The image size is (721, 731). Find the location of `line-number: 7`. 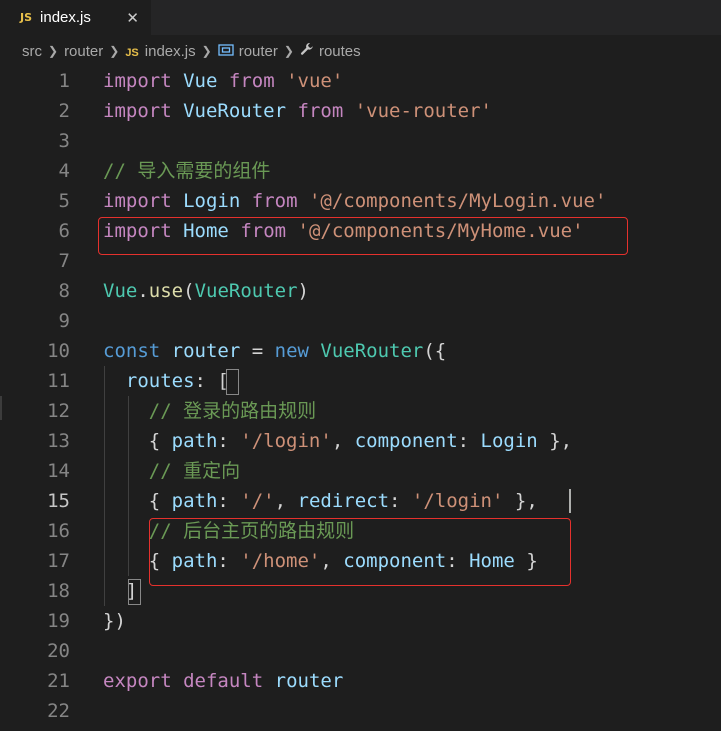

line-number: 7 is located at coordinates (64, 261).